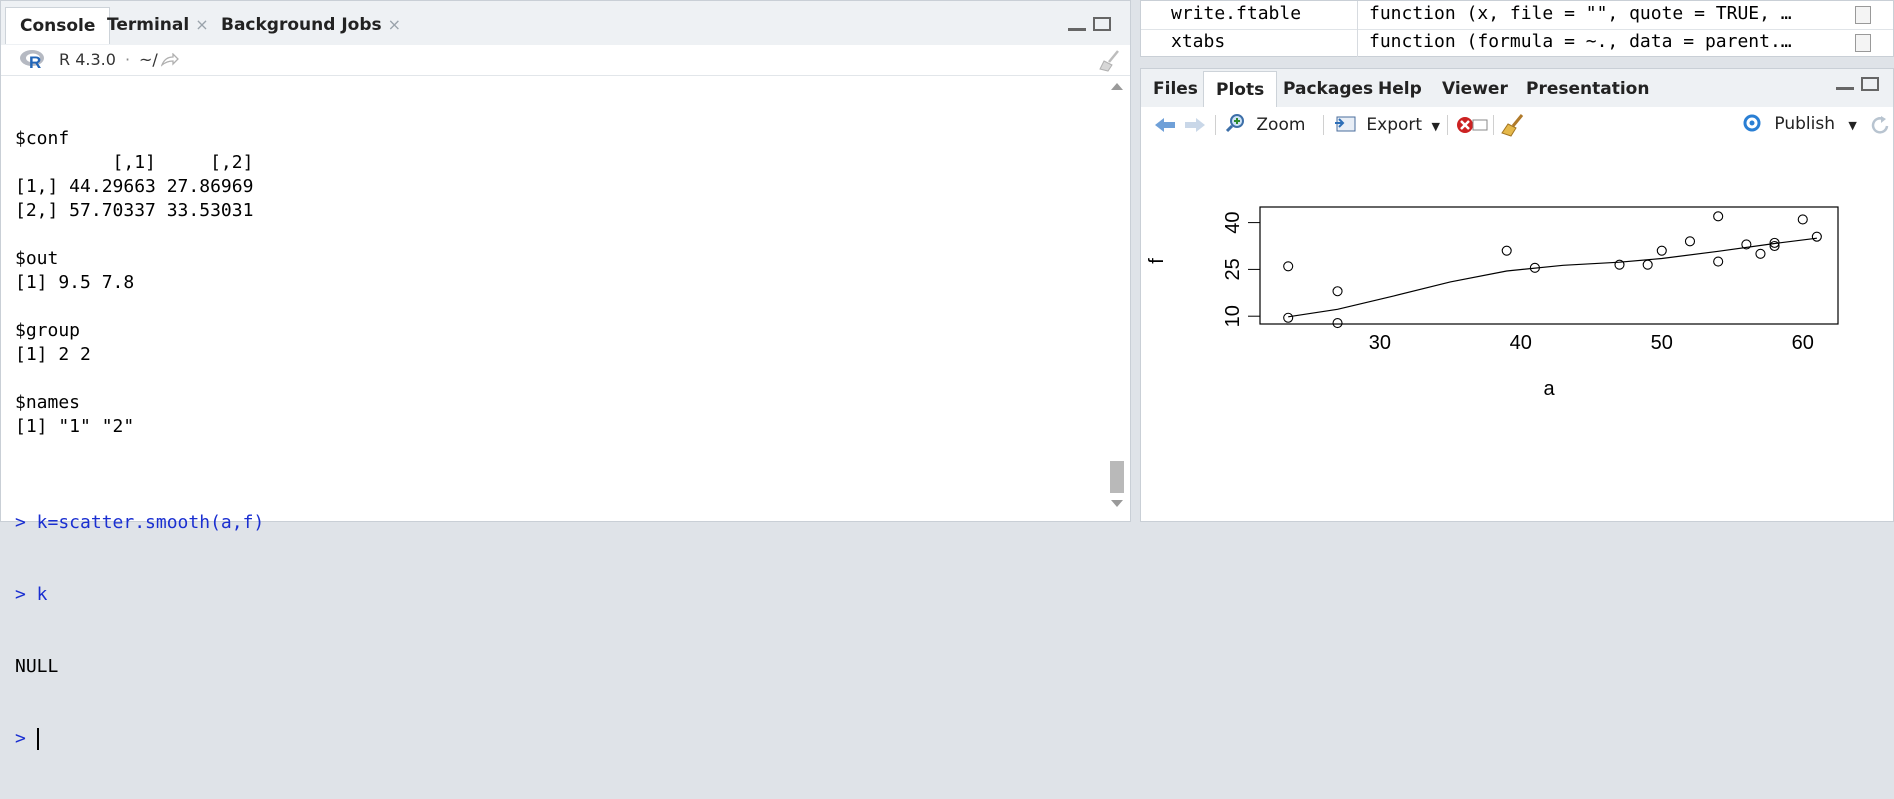  I want to click on tab-terminal-label: Terminal, so click(148, 25).